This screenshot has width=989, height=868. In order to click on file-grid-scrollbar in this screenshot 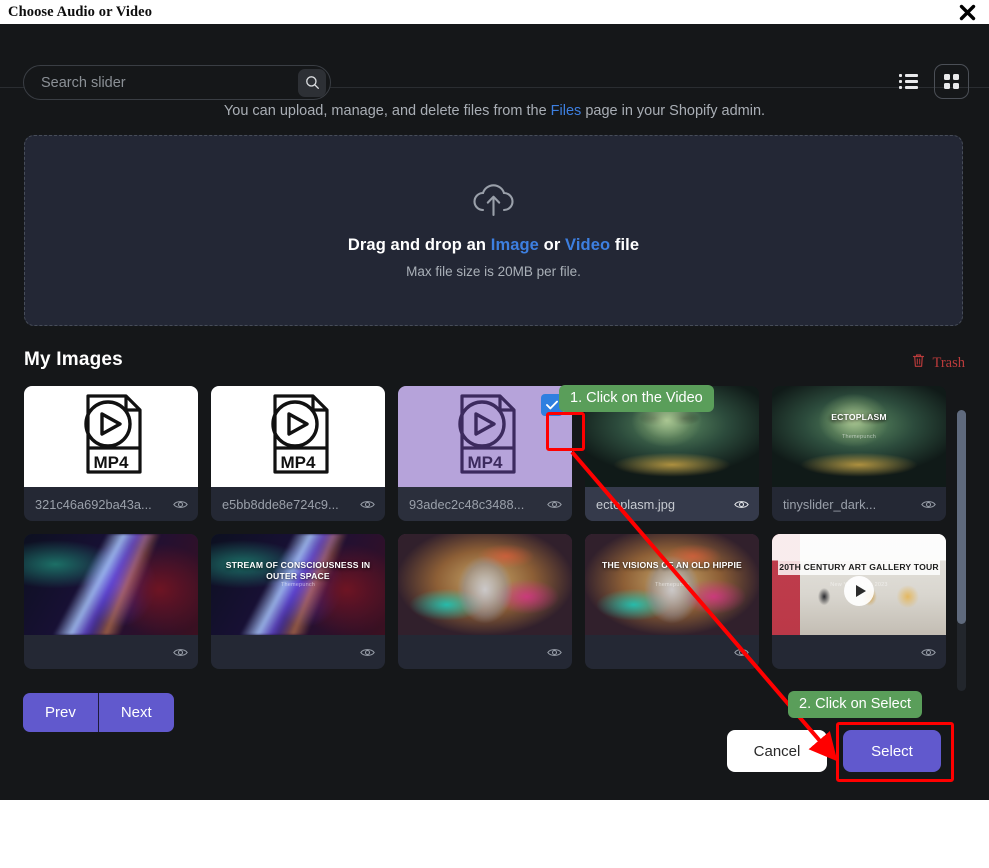, I will do `click(961, 550)`.